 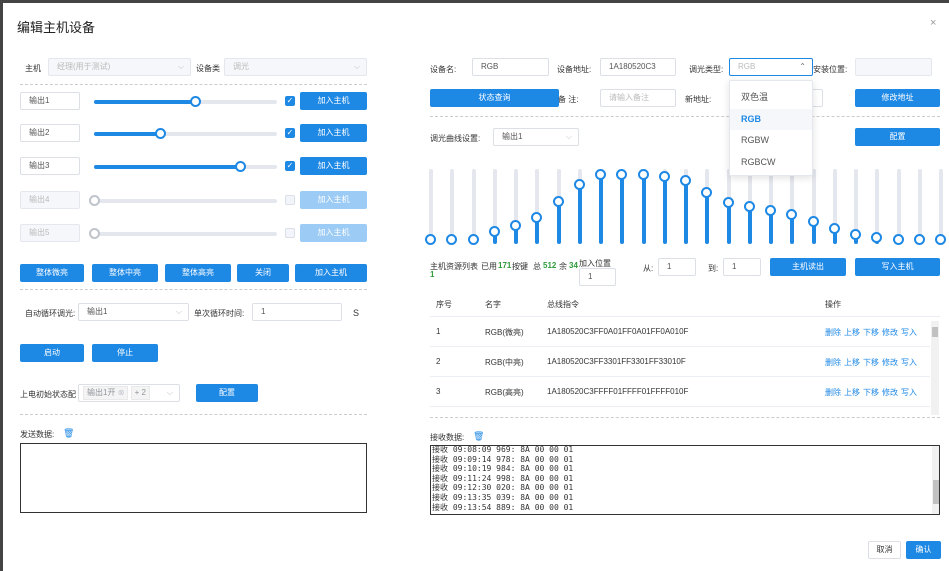 I want to click on receive-scrollbar, so click(x=935, y=480).